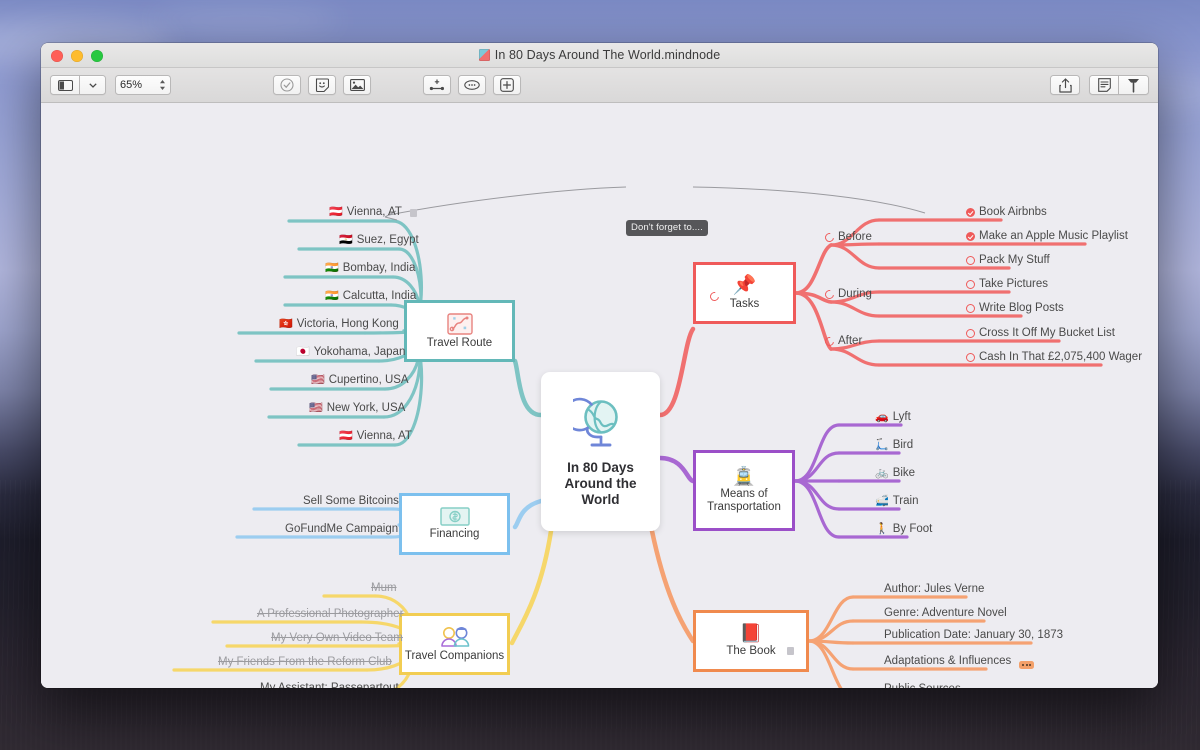  I want to click on flag-icon-in: 🇮🇳, so click(332, 268).